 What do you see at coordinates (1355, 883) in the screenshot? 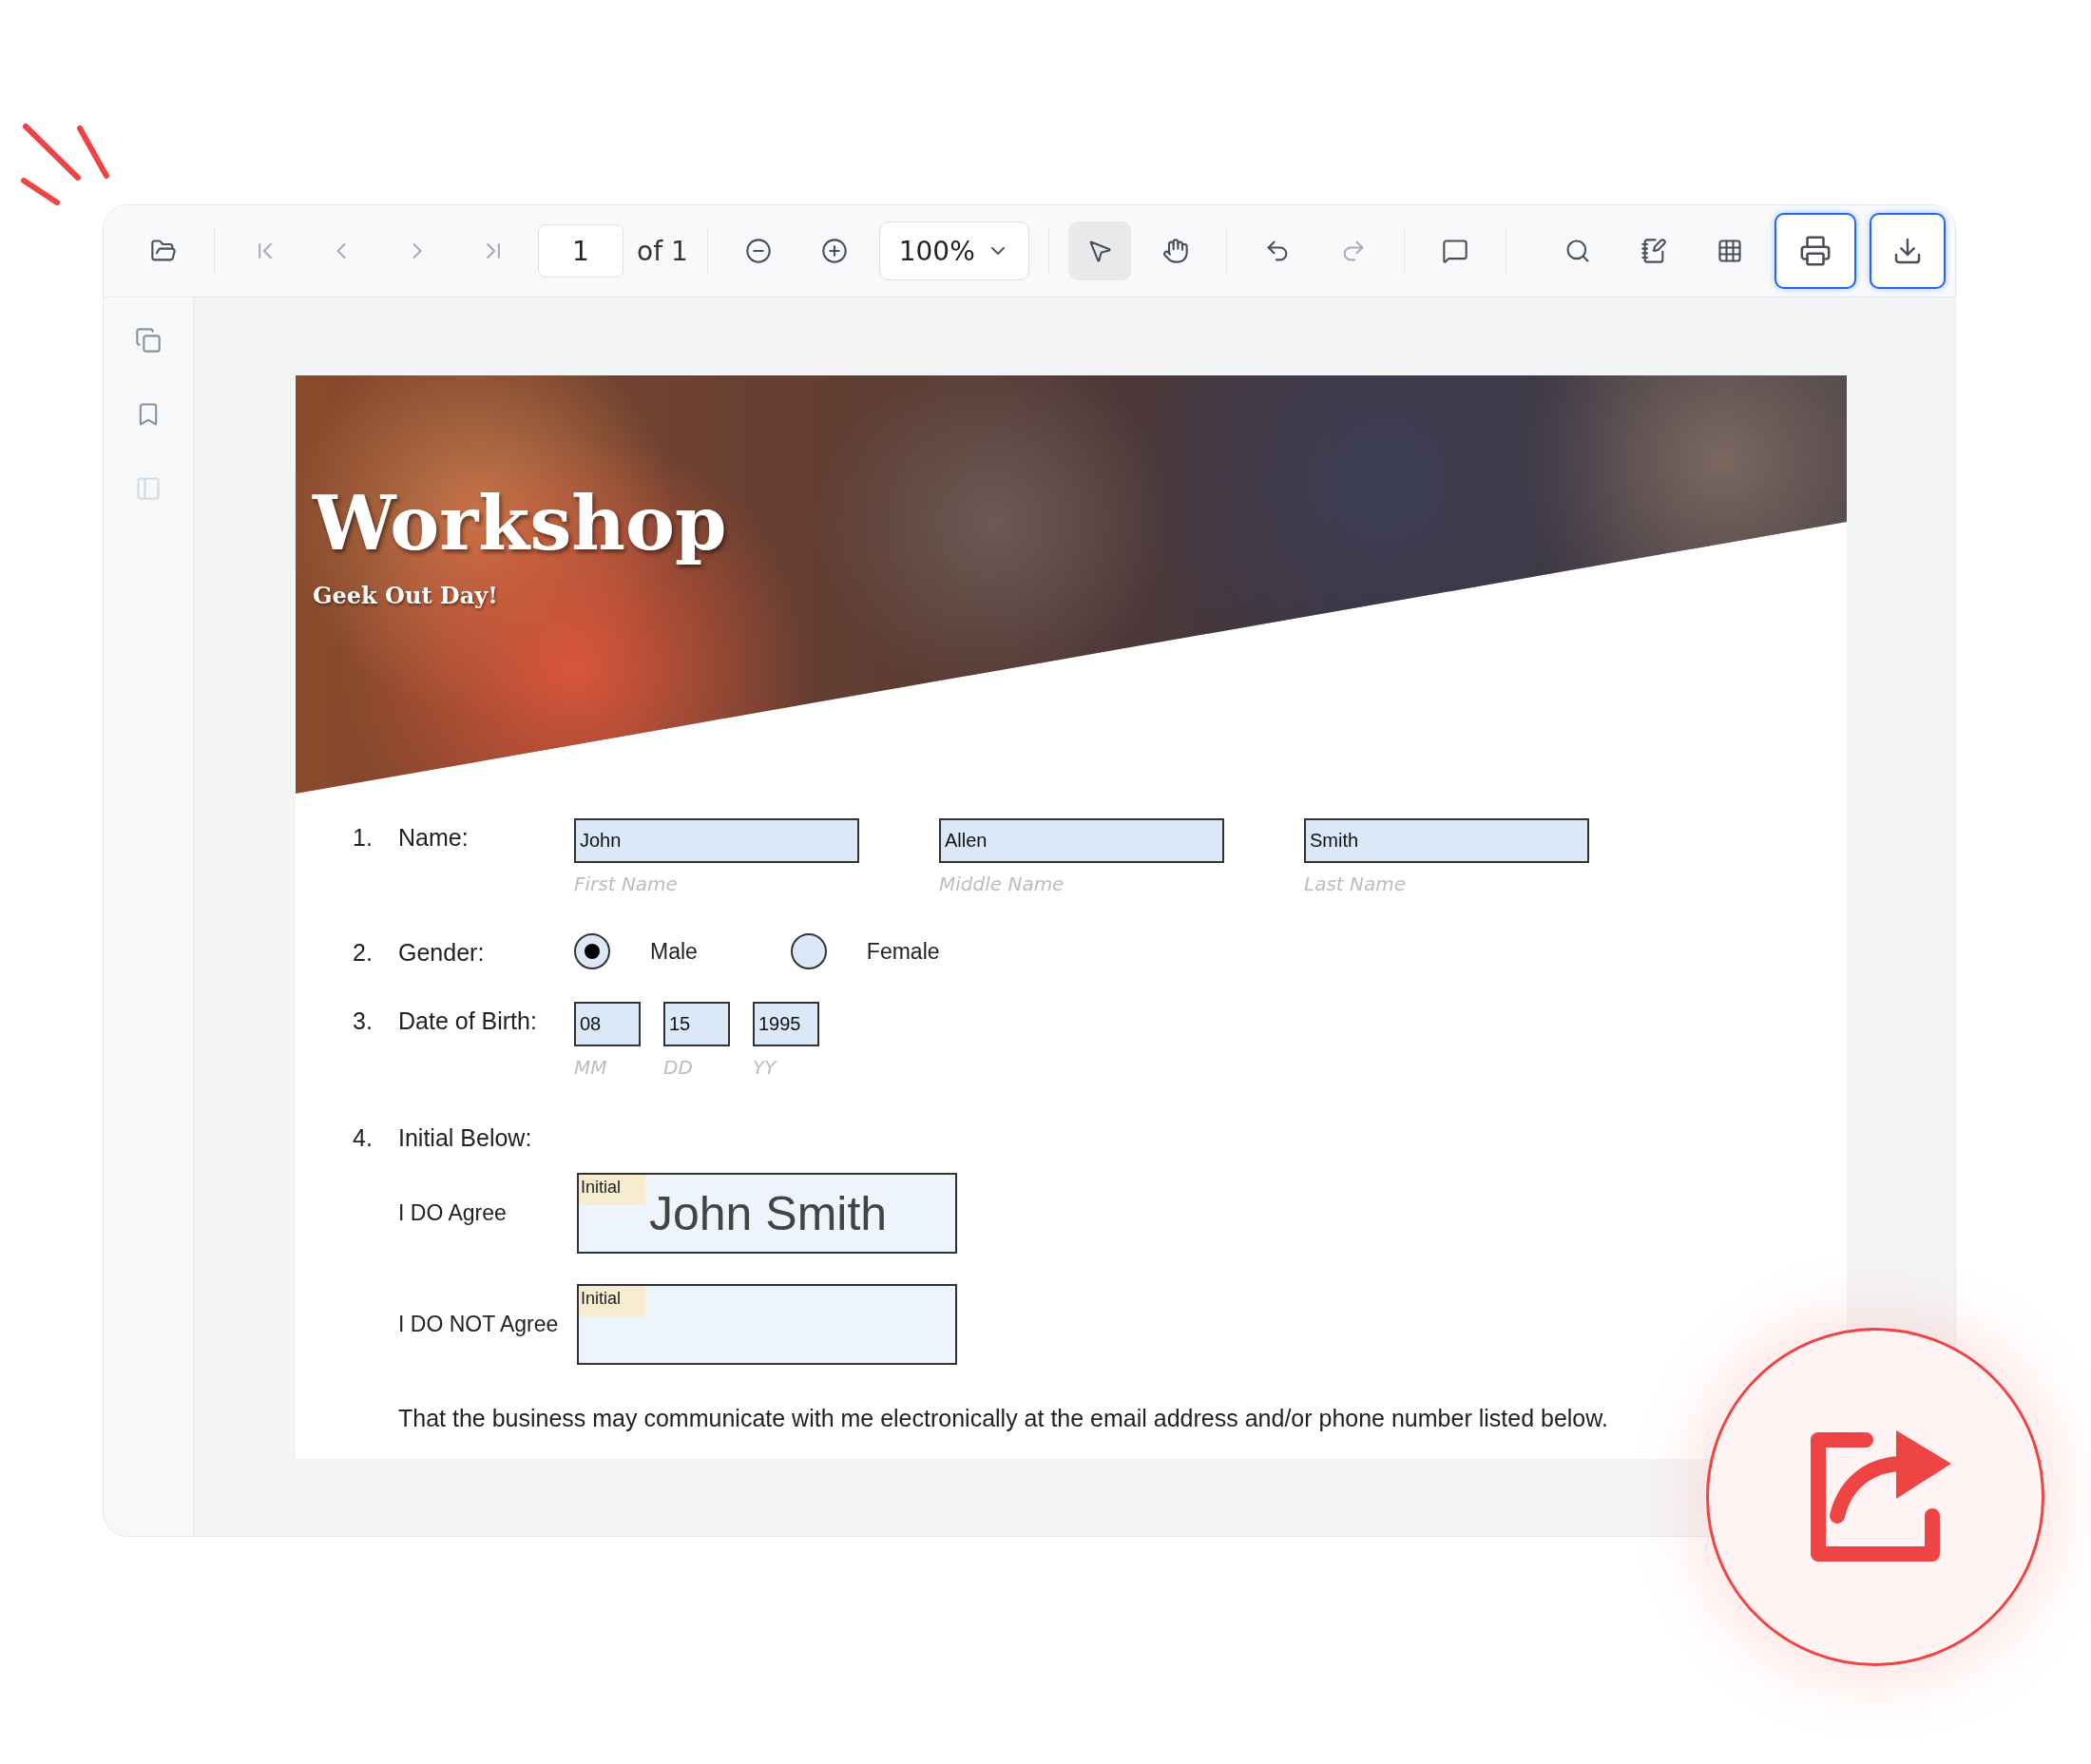
I see `field-caption: Last Name` at bounding box center [1355, 883].